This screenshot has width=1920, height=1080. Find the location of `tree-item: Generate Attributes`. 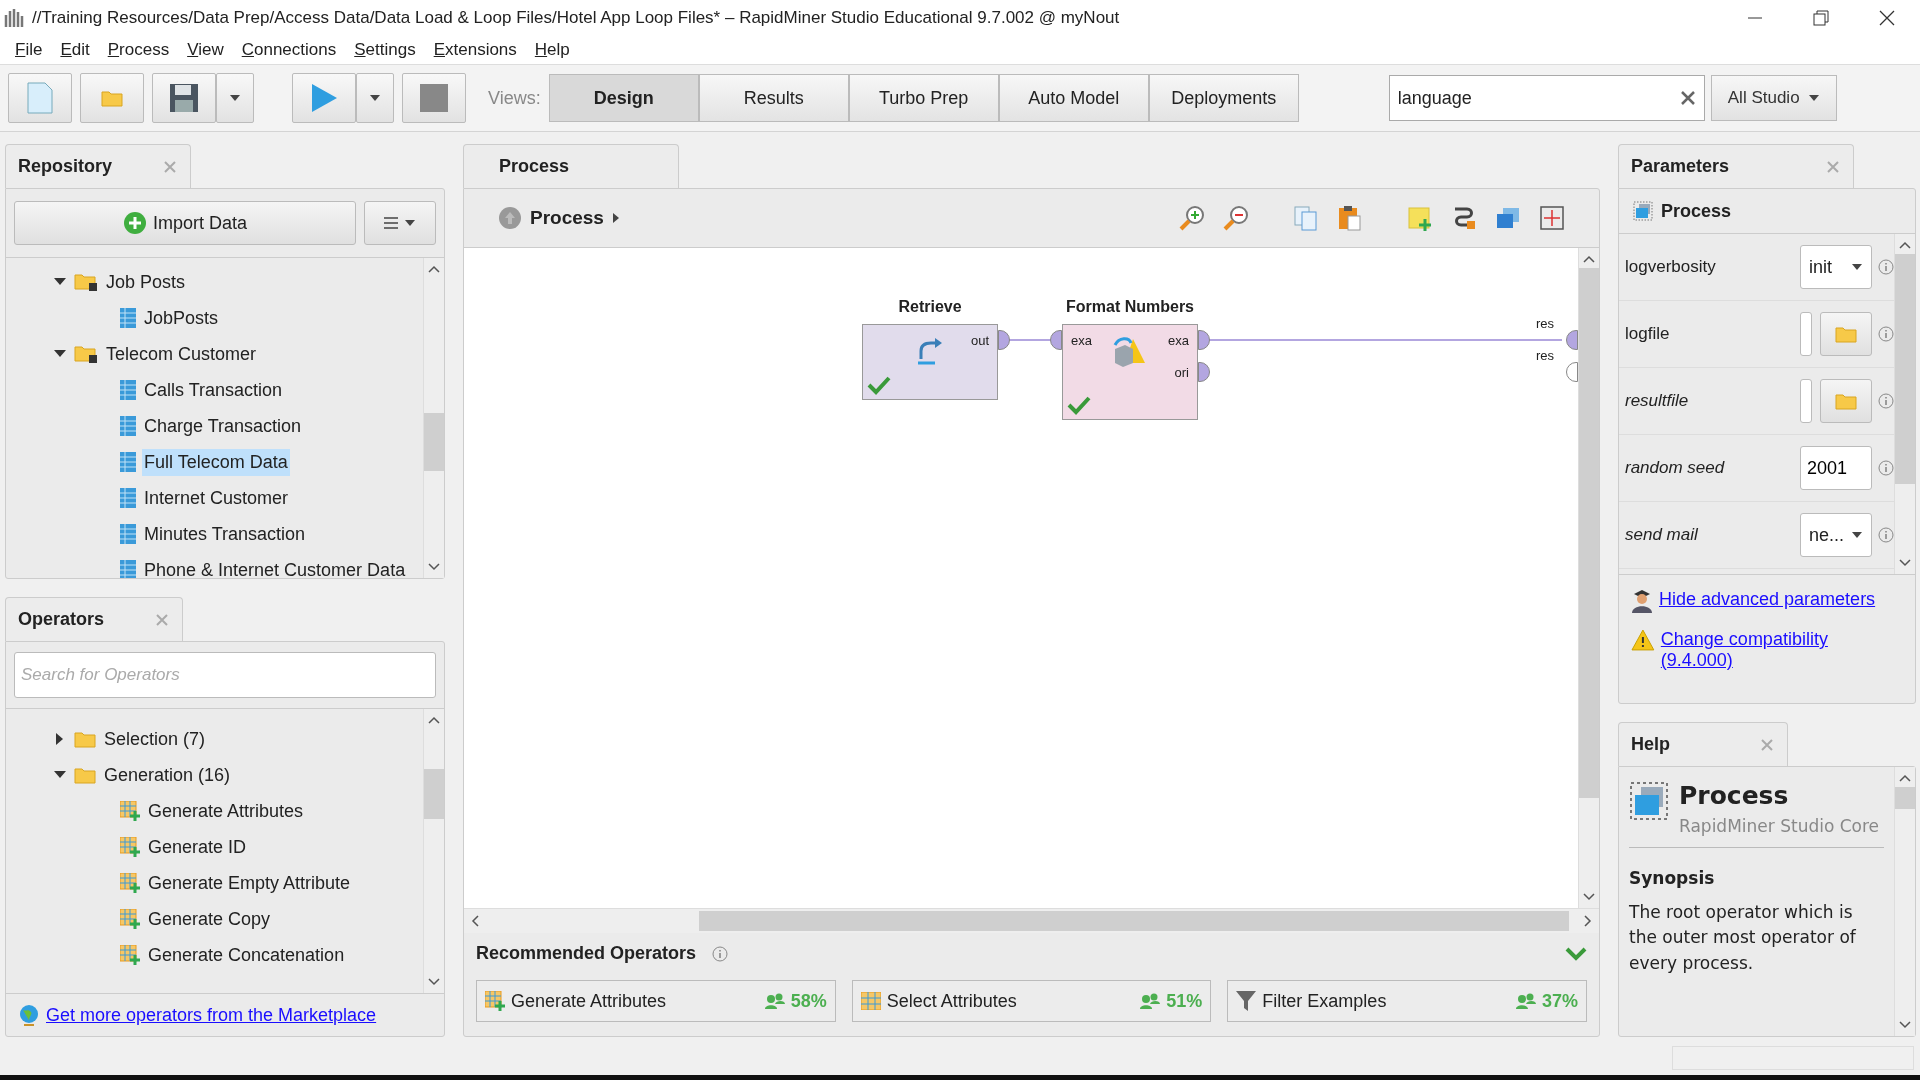

tree-item: Generate Attributes is located at coordinates (226, 811).